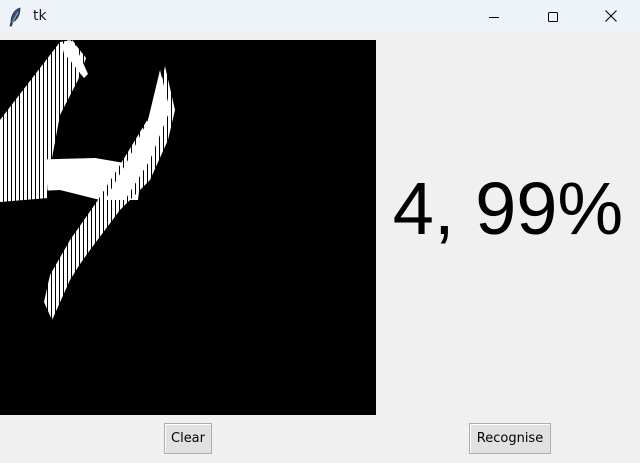  I want to click on maximize-button, so click(553, 17).